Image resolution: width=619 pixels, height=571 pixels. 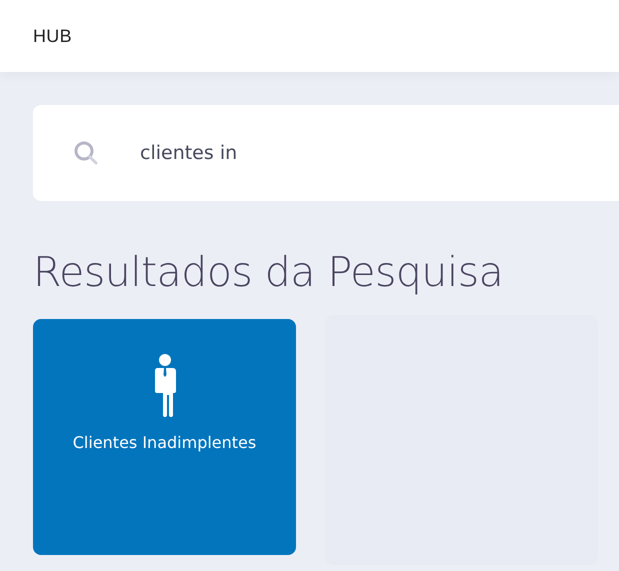 I want to click on search-icon, so click(x=86, y=153).